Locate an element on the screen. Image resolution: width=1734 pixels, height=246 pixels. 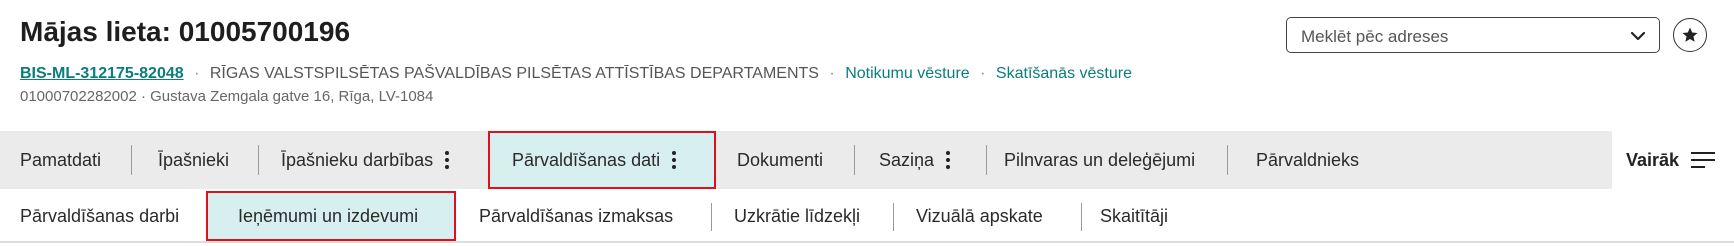
subtab-label: Uzkrātie līdzekļi is located at coordinates (797, 215).